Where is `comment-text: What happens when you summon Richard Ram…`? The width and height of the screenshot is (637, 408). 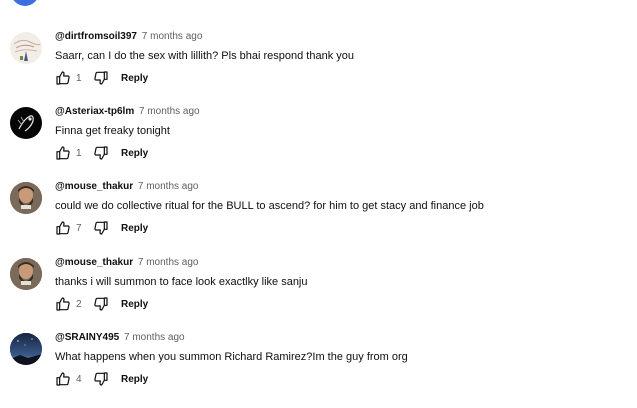
comment-text: What happens when you summon Richard Ram… is located at coordinates (231, 357).